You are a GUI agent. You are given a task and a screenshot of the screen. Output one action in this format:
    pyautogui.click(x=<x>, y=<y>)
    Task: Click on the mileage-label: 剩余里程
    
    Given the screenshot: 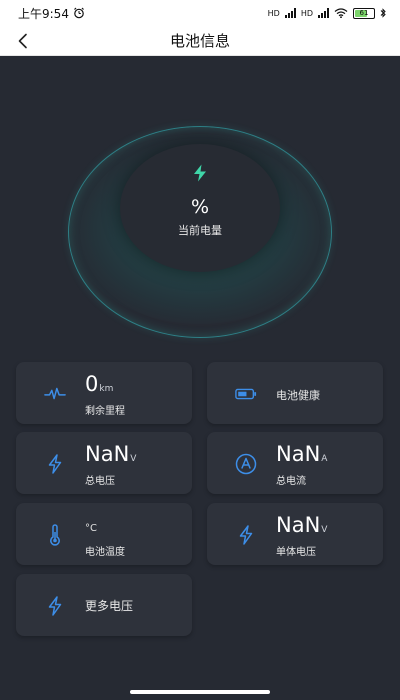 What is the action you would take?
    pyautogui.click(x=105, y=411)
    